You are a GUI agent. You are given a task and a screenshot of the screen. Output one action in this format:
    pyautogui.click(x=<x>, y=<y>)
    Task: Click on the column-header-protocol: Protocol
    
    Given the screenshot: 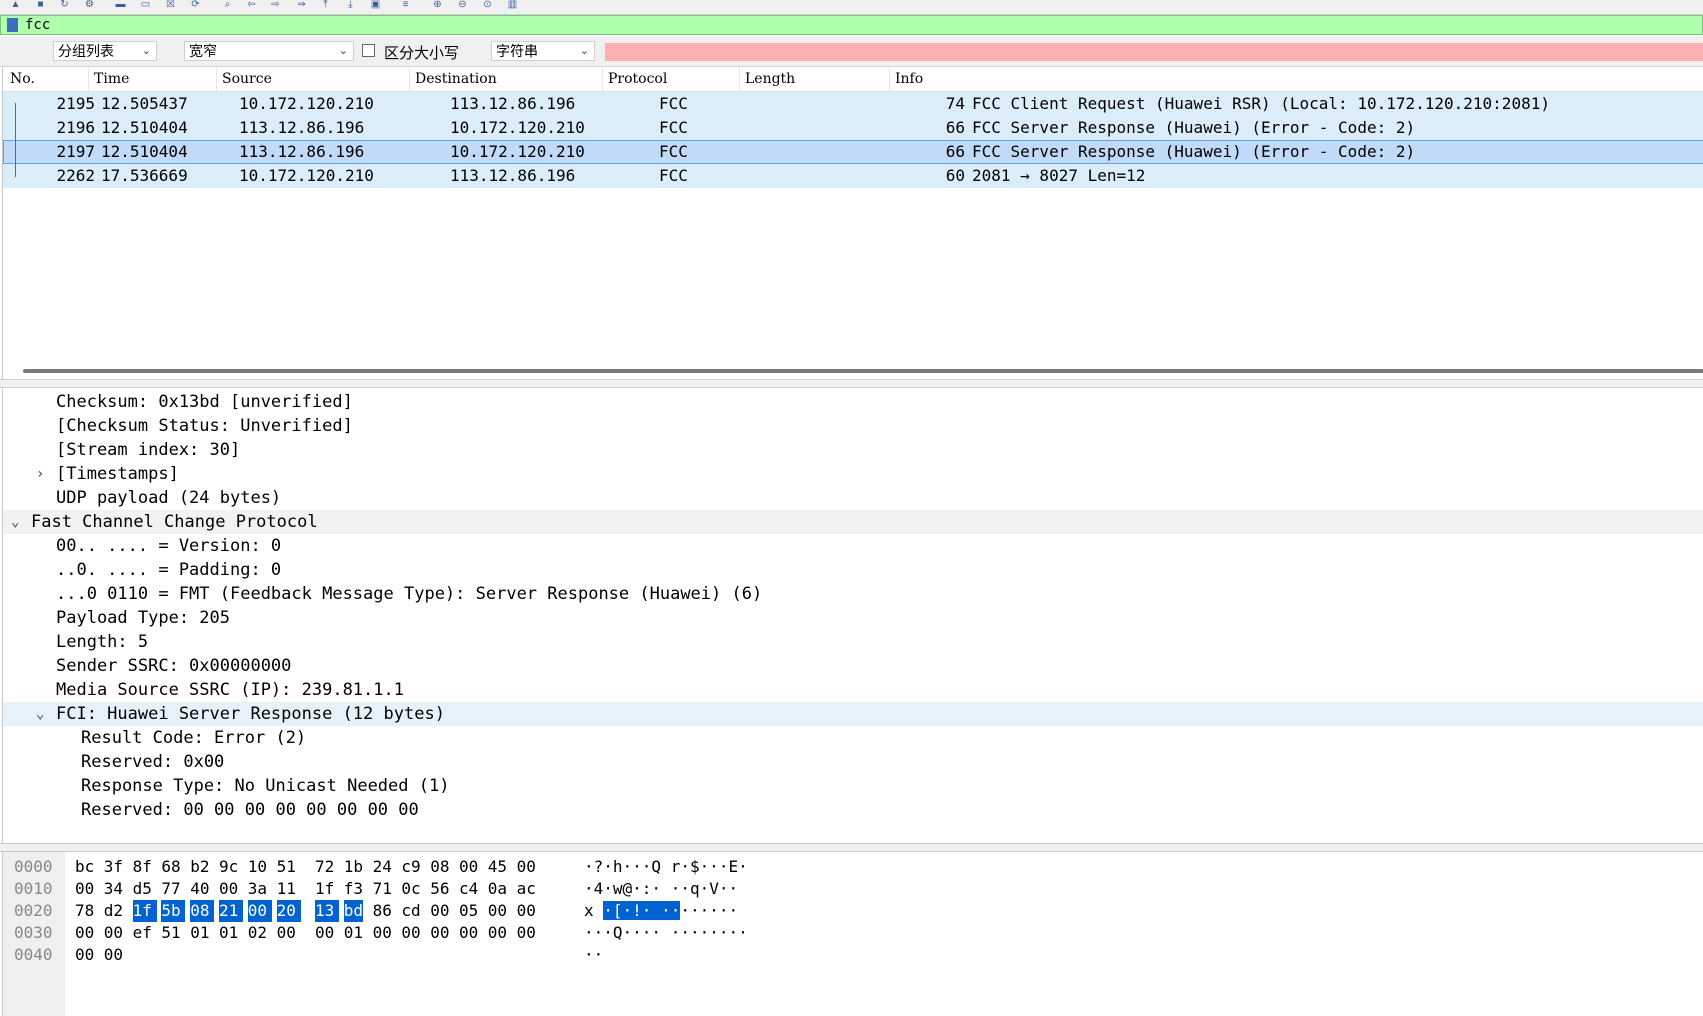 What is the action you would take?
    pyautogui.click(x=671, y=79)
    